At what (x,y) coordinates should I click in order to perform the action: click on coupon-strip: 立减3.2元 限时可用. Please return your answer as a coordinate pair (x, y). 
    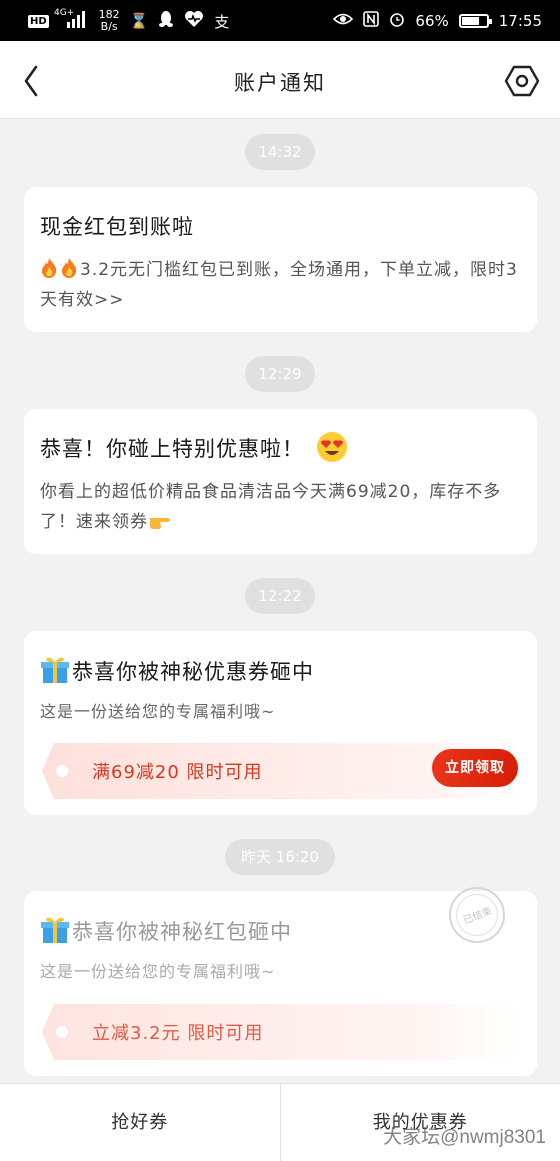
    Looking at the image, I should click on (280, 1032).